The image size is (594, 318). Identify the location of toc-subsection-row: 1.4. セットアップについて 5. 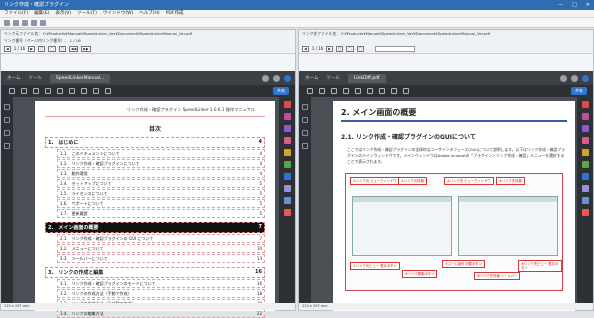
(161, 183).